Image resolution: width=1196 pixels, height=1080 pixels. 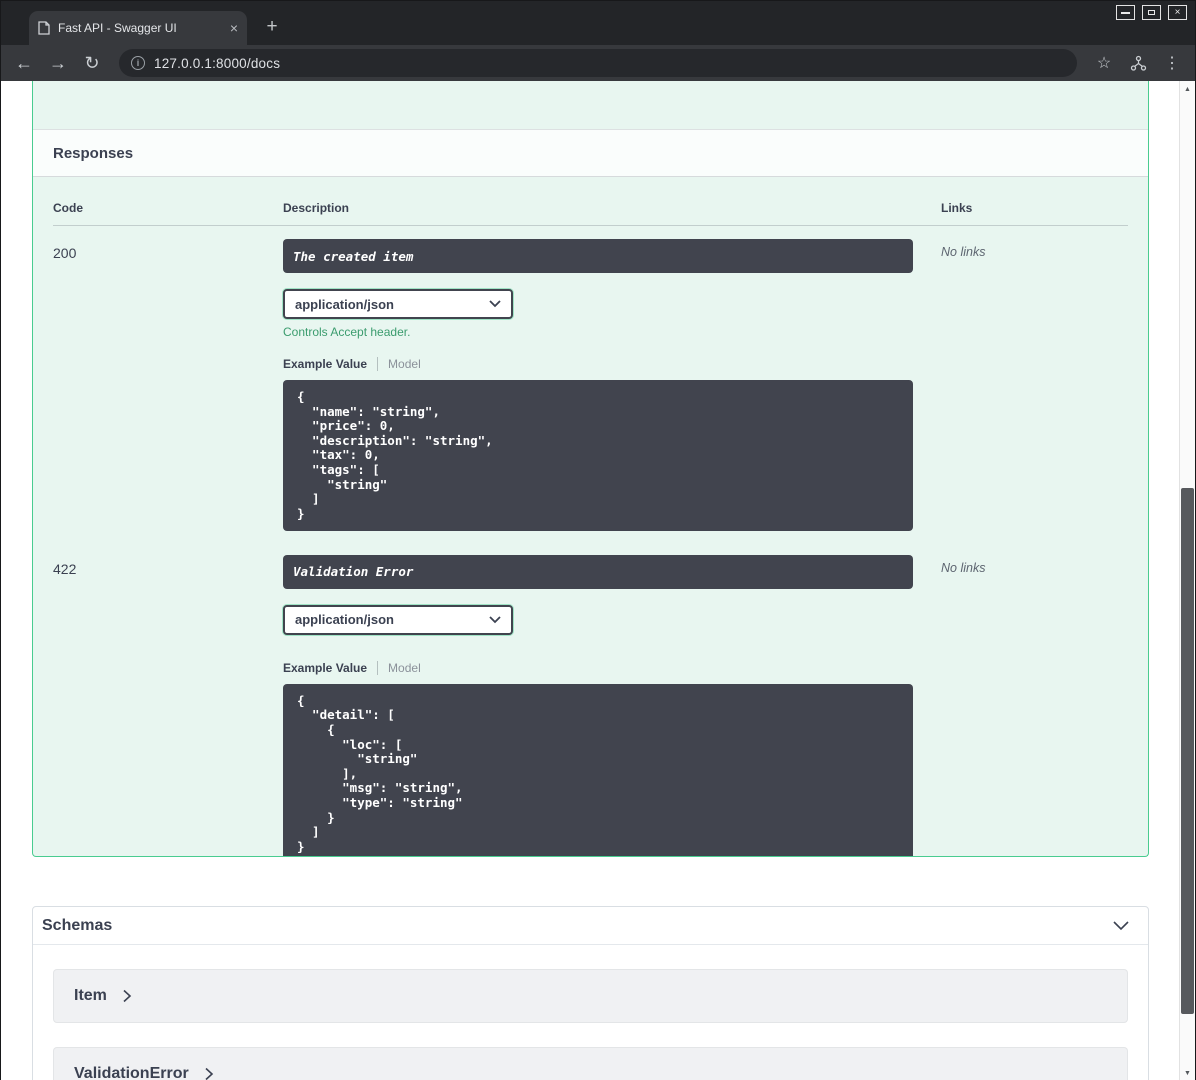 I want to click on browser-toolbar: ← → ↻ i 127.0.0.1:8000/docs ☆ ⋮, so click(x=598, y=63).